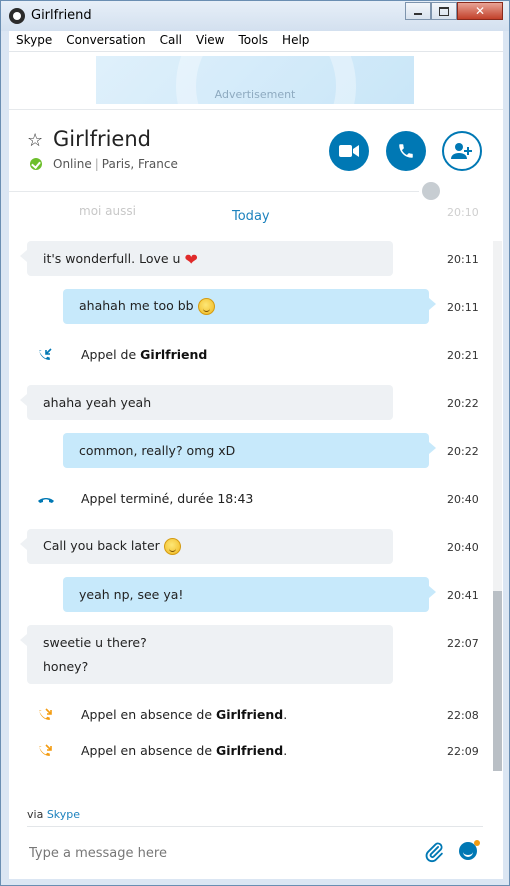 This screenshot has width=510, height=886. Describe the element at coordinates (97, 402) in the screenshot. I see `message-text: ahaha yeah yeah` at that location.